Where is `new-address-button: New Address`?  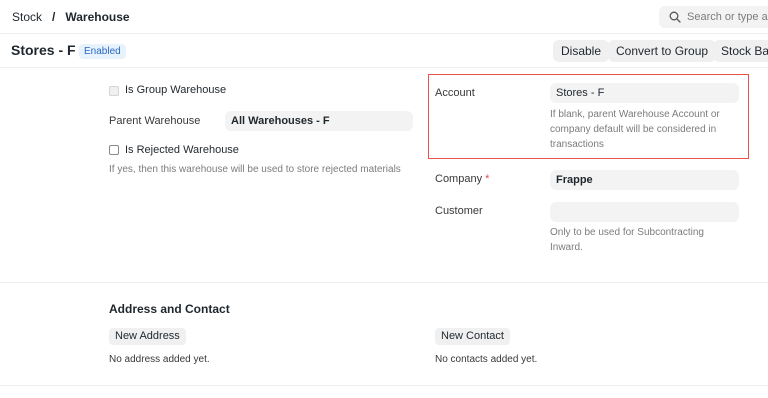
new-address-button: New Address is located at coordinates (147, 336).